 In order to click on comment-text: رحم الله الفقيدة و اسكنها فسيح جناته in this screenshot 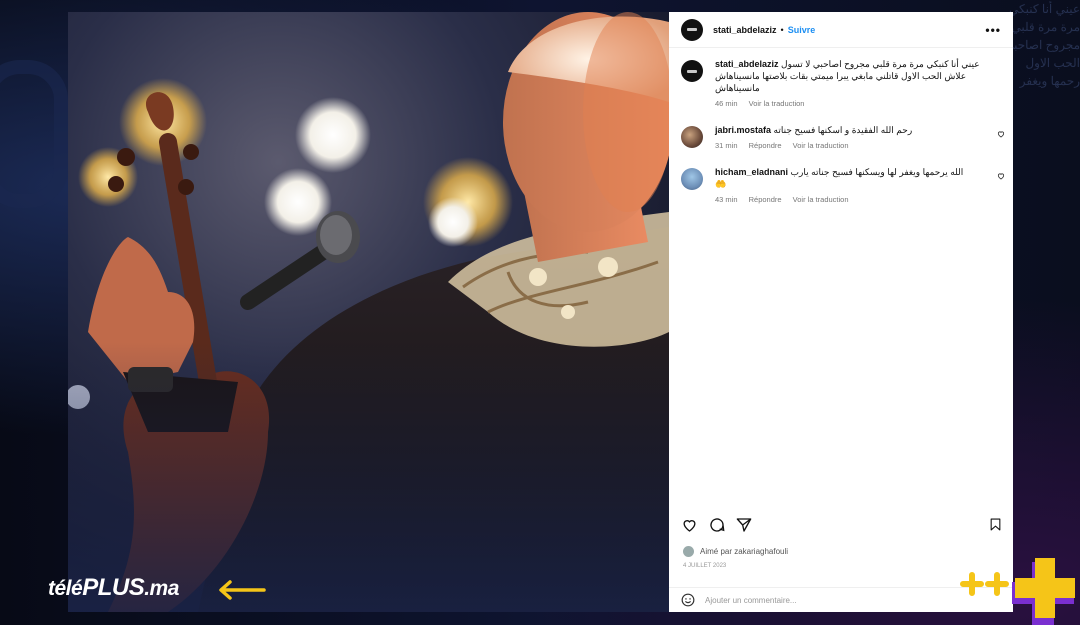, I will do `click(843, 130)`.